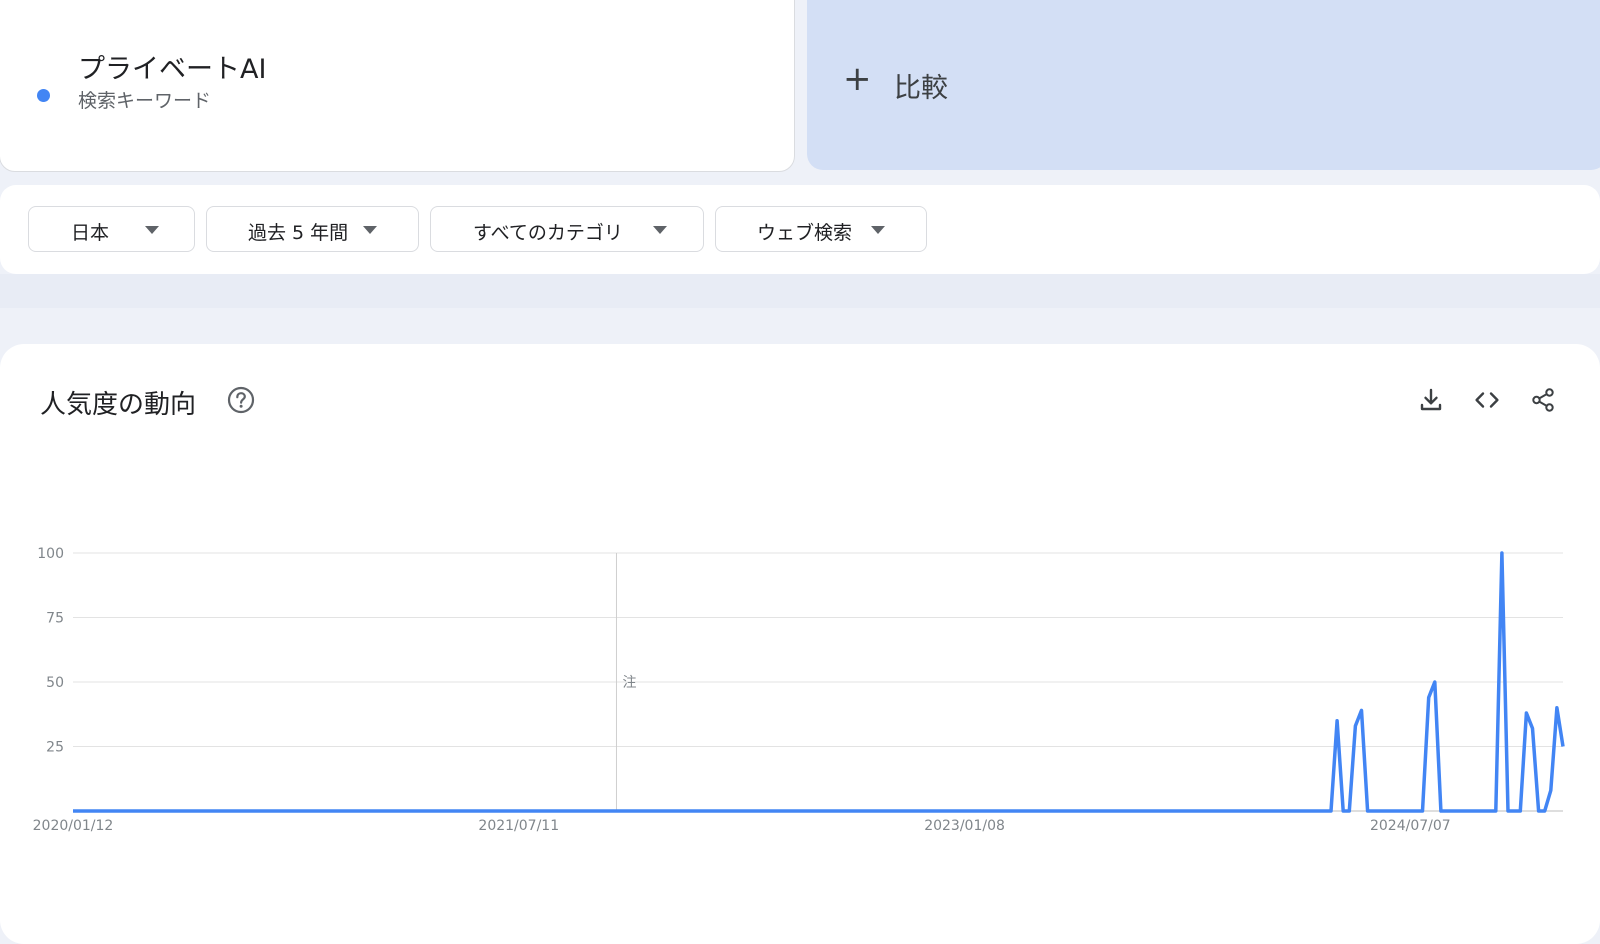 The image size is (1600, 944). What do you see at coordinates (50, 554) in the screenshot?
I see `y-tick-label: 100` at bounding box center [50, 554].